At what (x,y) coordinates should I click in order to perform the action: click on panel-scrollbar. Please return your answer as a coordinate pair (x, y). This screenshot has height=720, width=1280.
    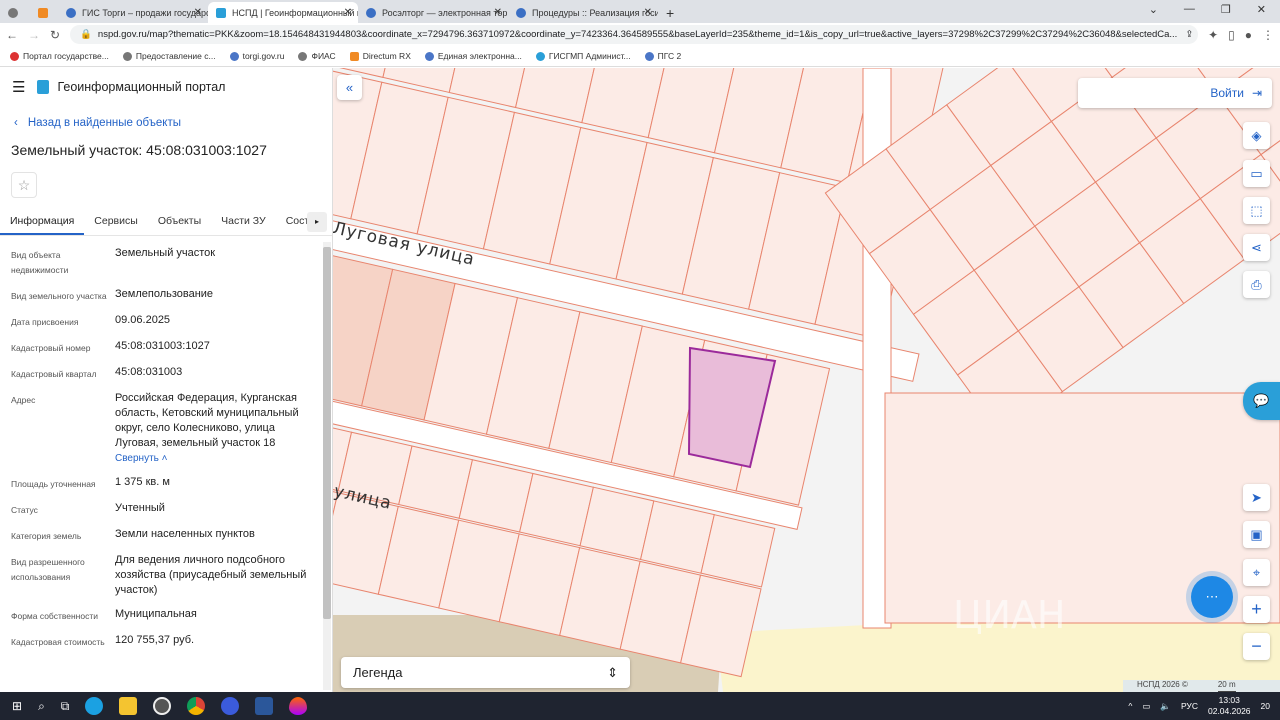
    Looking at the image, I should click on (327, 466).